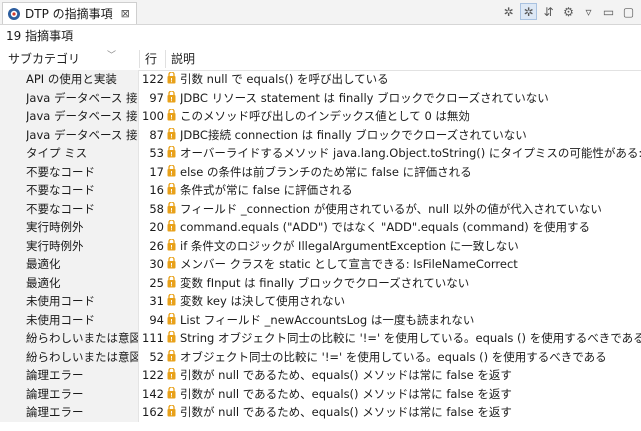 Image resolution: width=641 pixels, height=431 pixels. What do you see at coordinates (44, 59) in the screenshot?
I see `column-header-category: サブカテゴリ` at bounding box center [44, 59].